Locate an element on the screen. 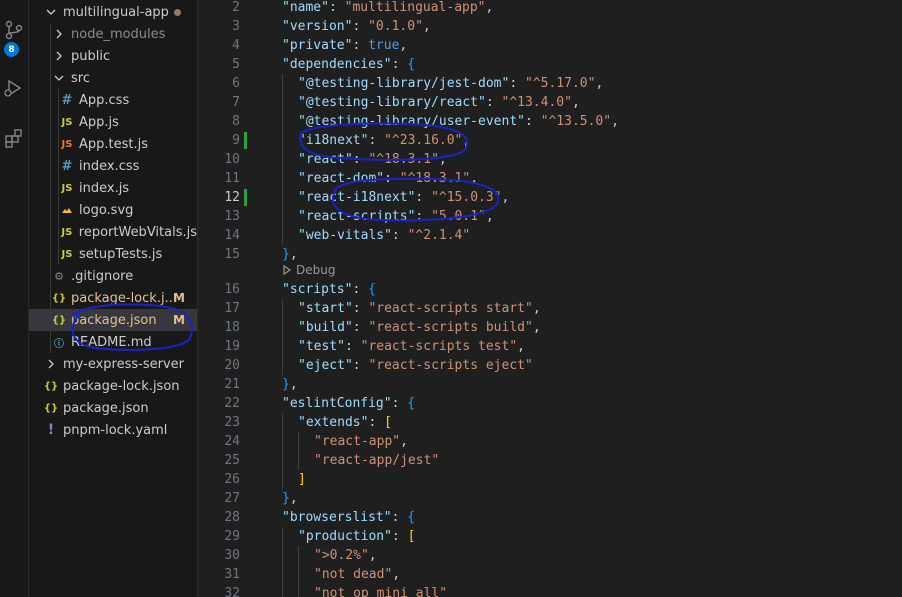 This screenshot has height=597, width=902. tree-file-package-lock: {} package-lock.j... M is located at coordinates (113, 298).